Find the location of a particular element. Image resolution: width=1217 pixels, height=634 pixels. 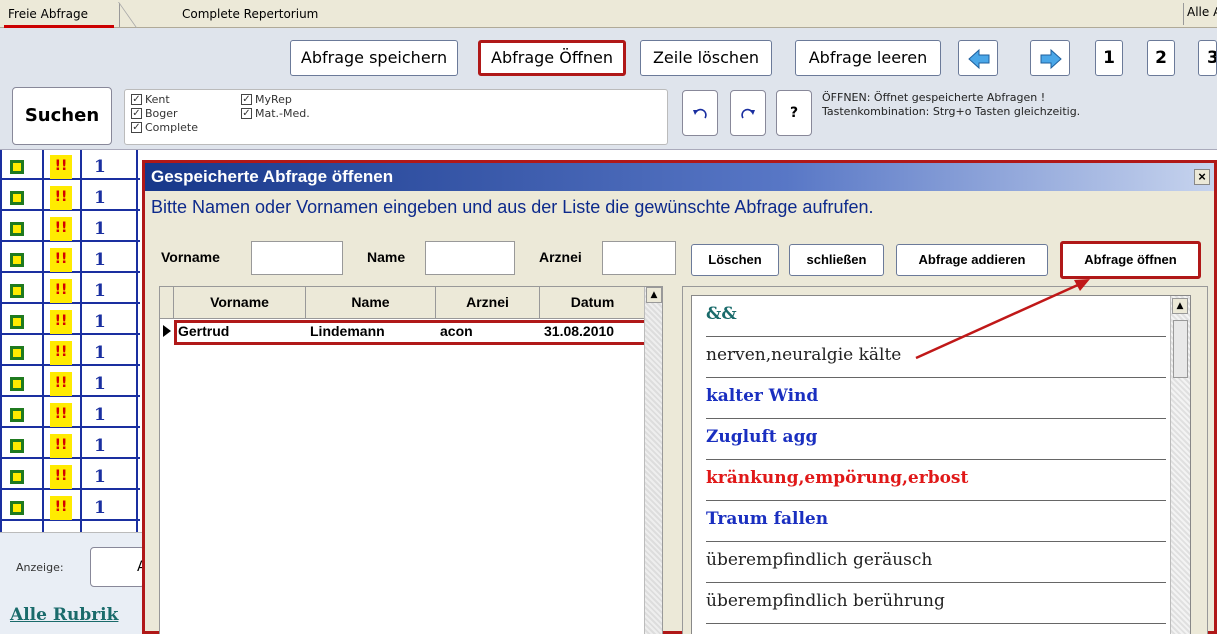

arrow-right-icon is located at coordinates (1051, 59).